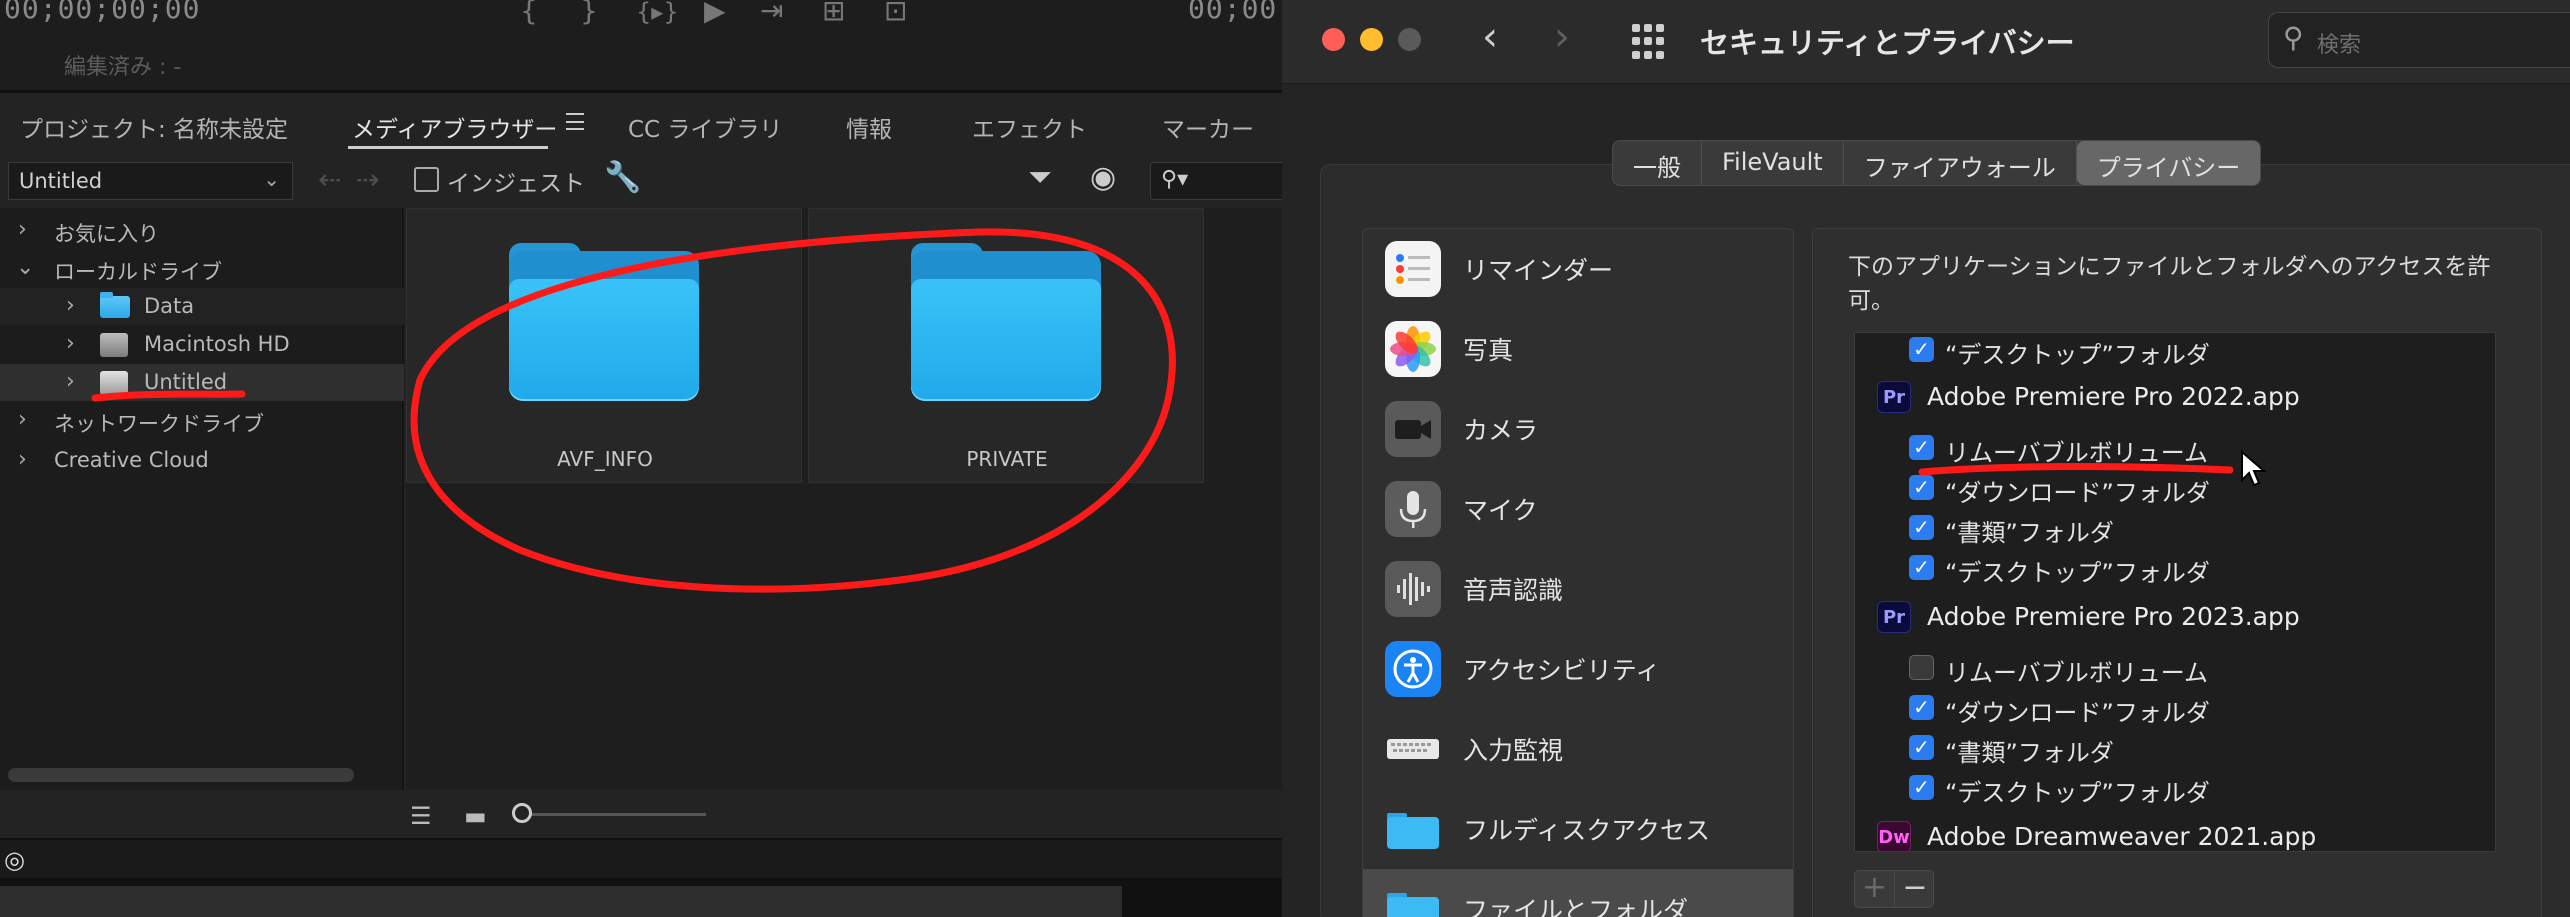 The width and height of the screenshot is (2570, 917). I want to click on app-name: Adobe Dreamweaver 2021.app, so click(2122, 836).